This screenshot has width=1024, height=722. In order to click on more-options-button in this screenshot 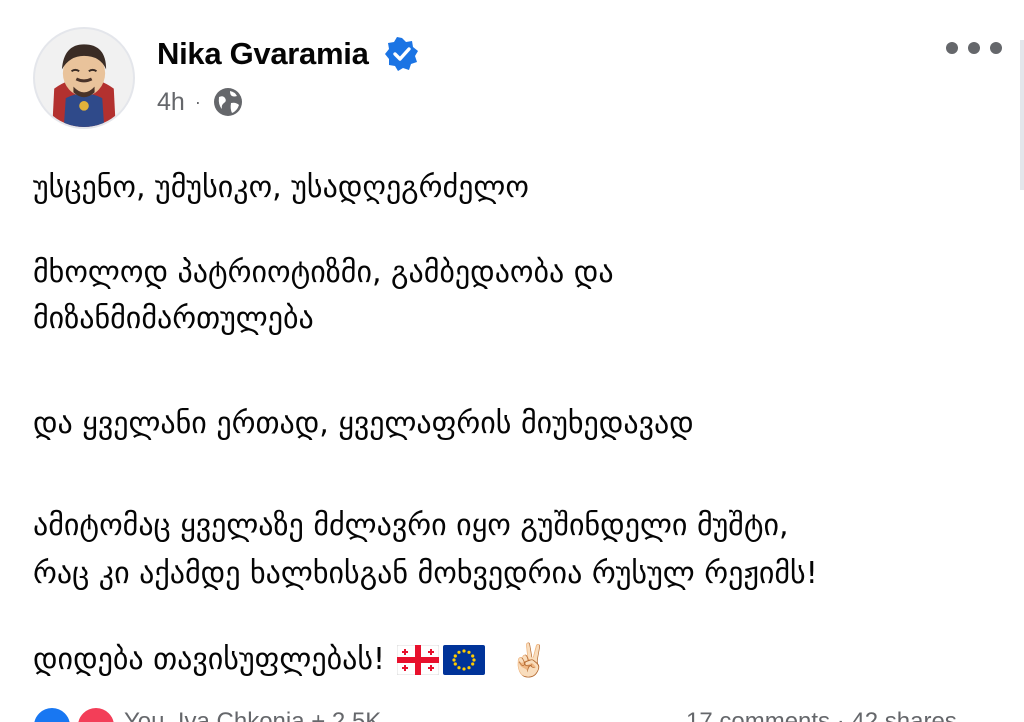, I will do `click(974, 48)`.